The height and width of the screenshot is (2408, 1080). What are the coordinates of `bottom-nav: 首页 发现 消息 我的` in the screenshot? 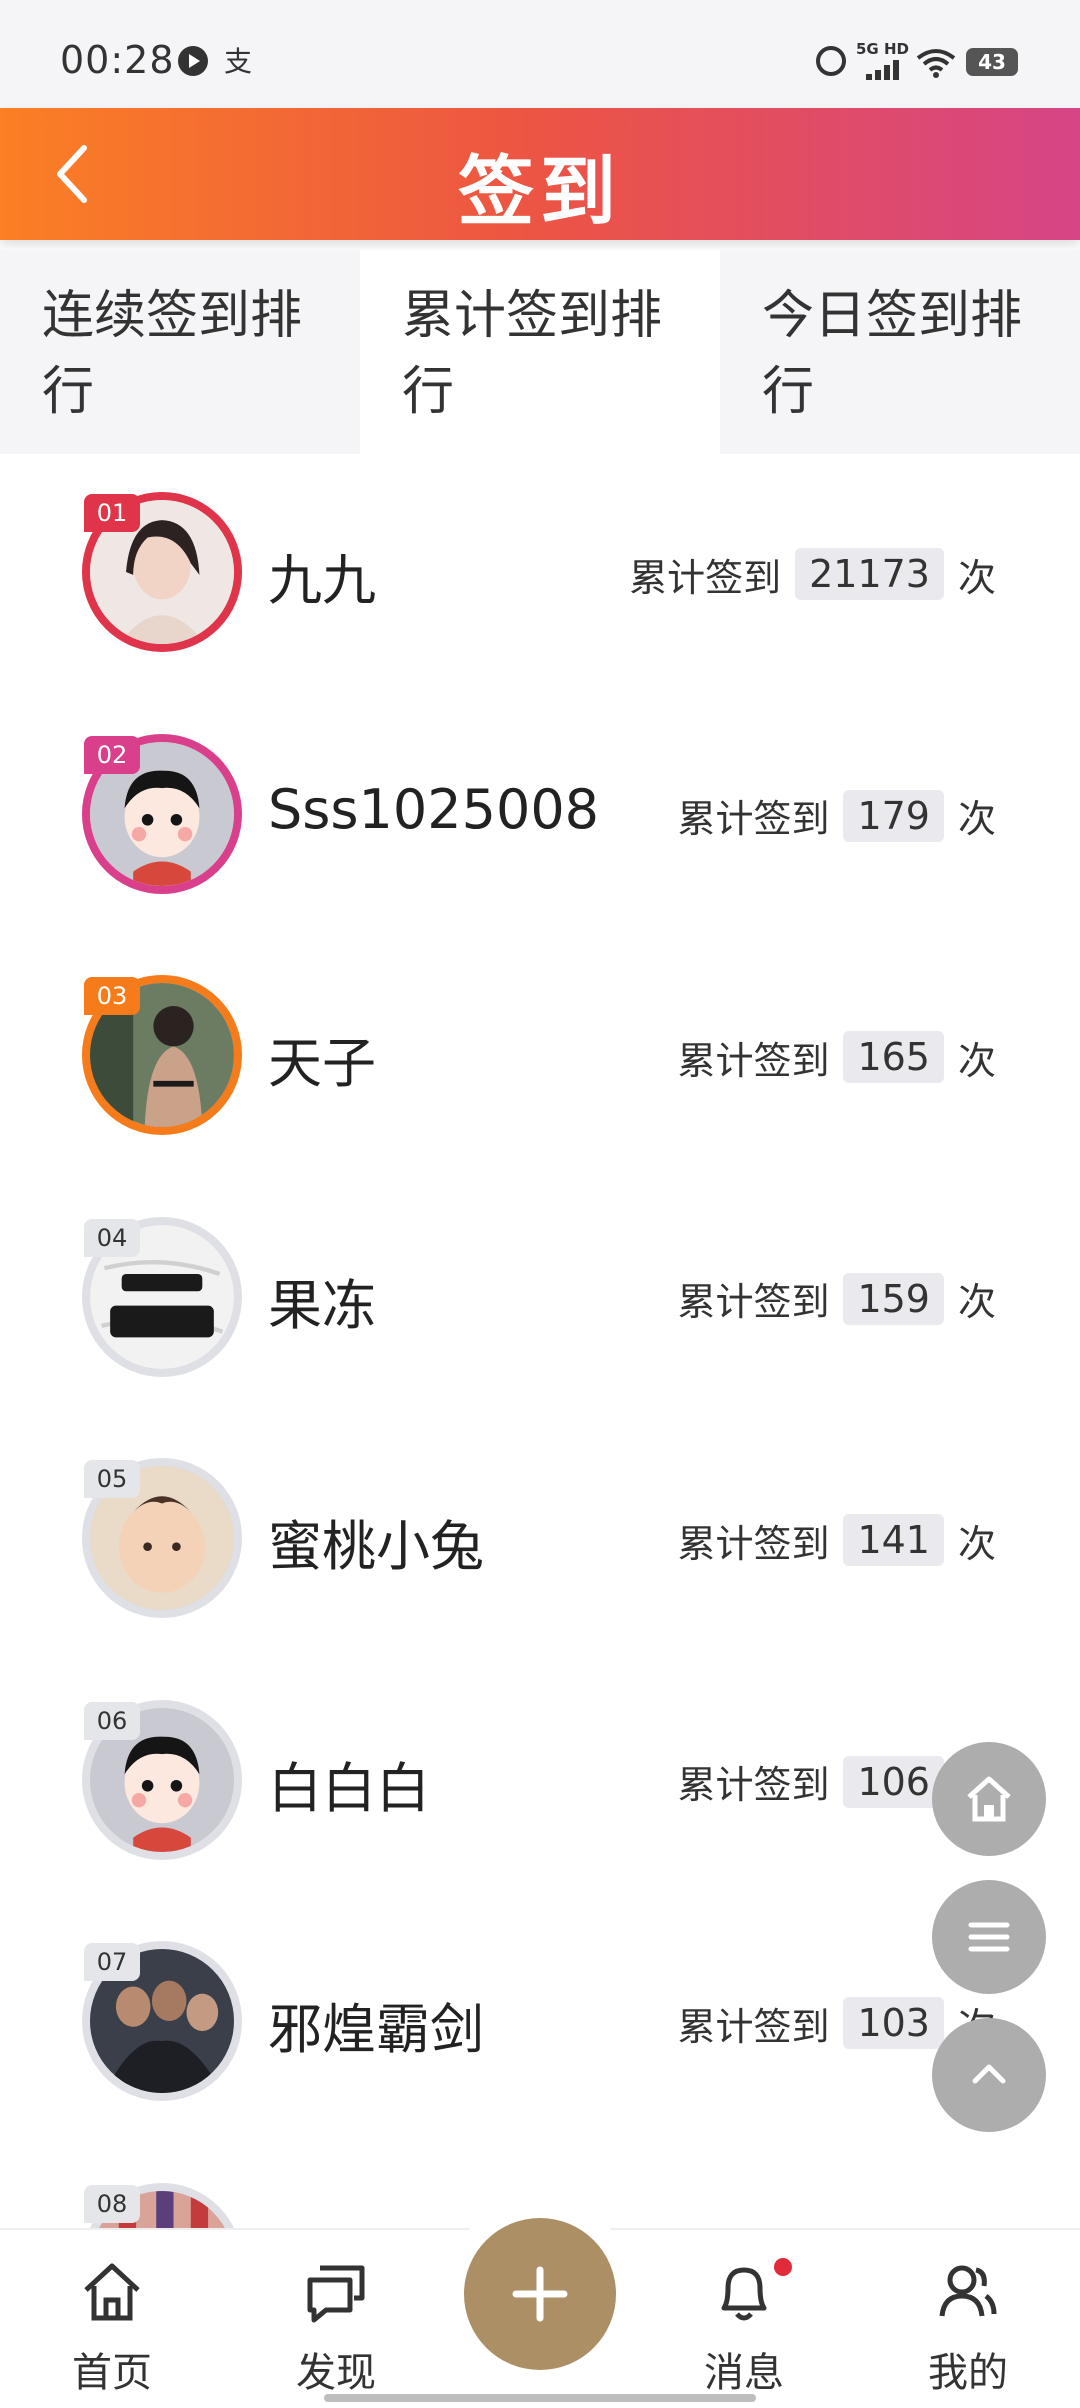 It's located at (540, 2303).